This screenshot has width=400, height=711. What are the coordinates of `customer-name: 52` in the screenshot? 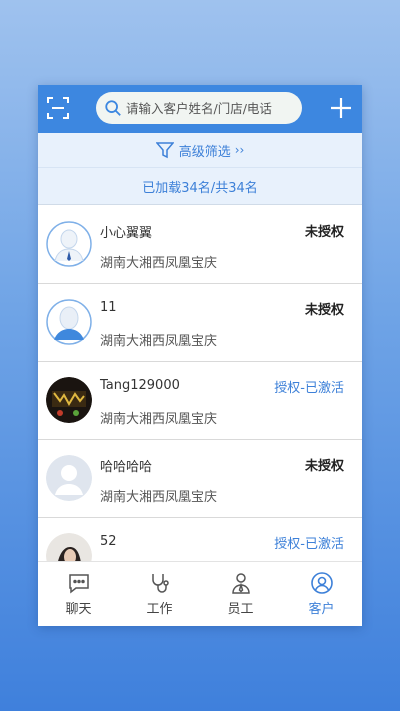 It's located at (108, 541).